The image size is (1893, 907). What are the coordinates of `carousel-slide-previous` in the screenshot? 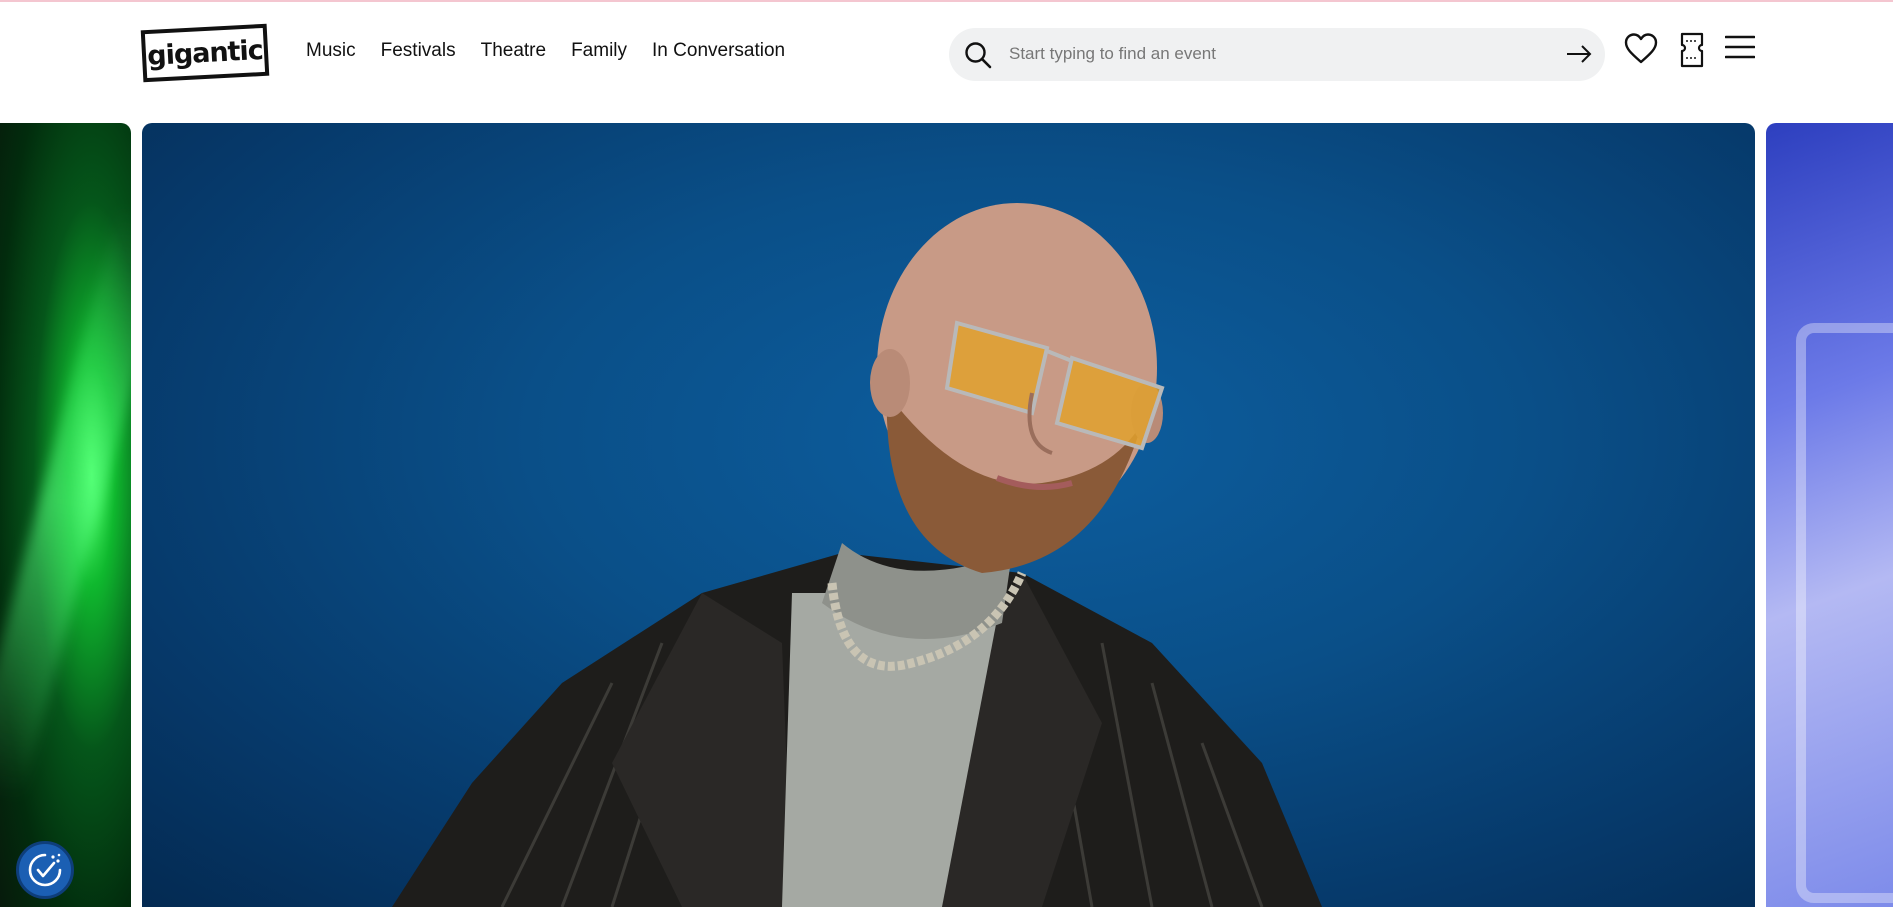 It's located at (65, 515).